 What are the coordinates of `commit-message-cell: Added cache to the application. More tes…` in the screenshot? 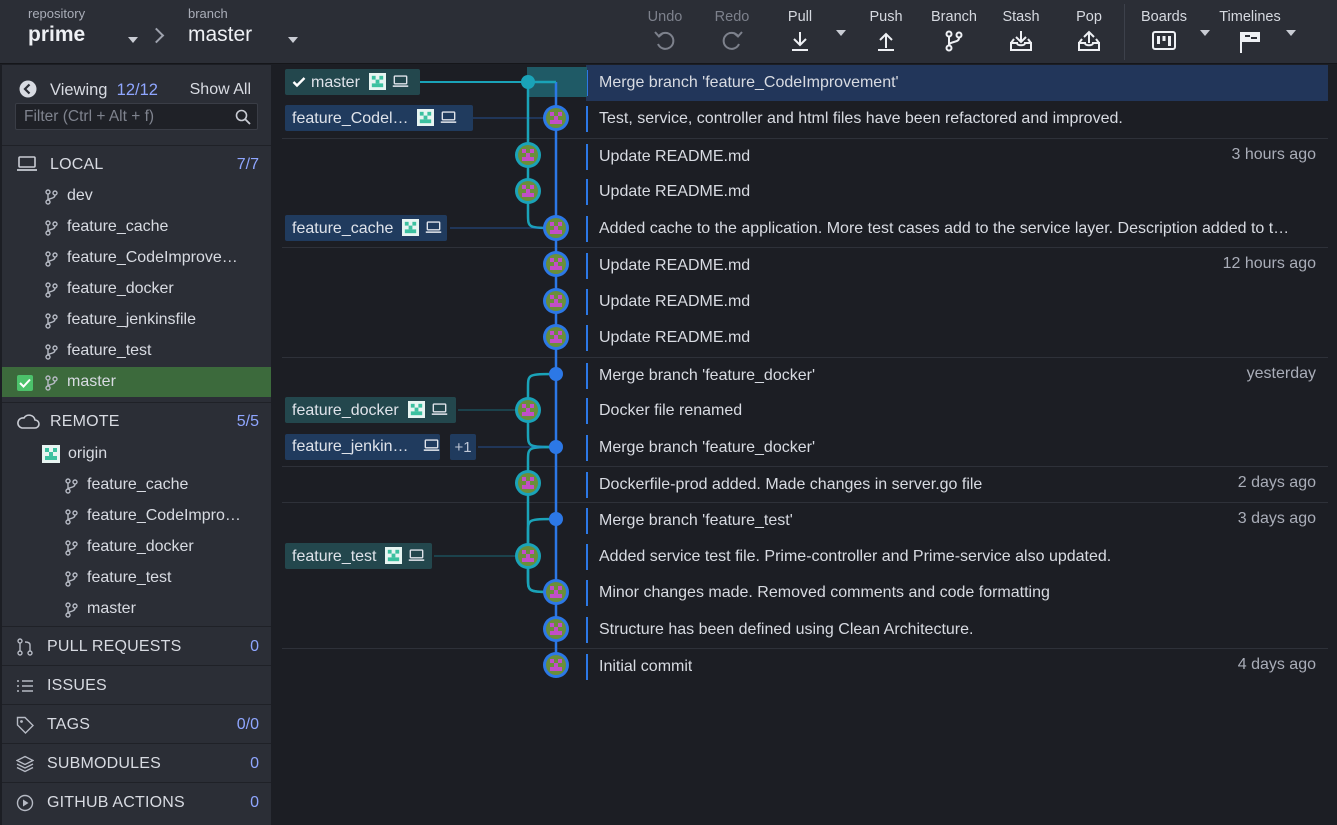 It's located at (957, 229).